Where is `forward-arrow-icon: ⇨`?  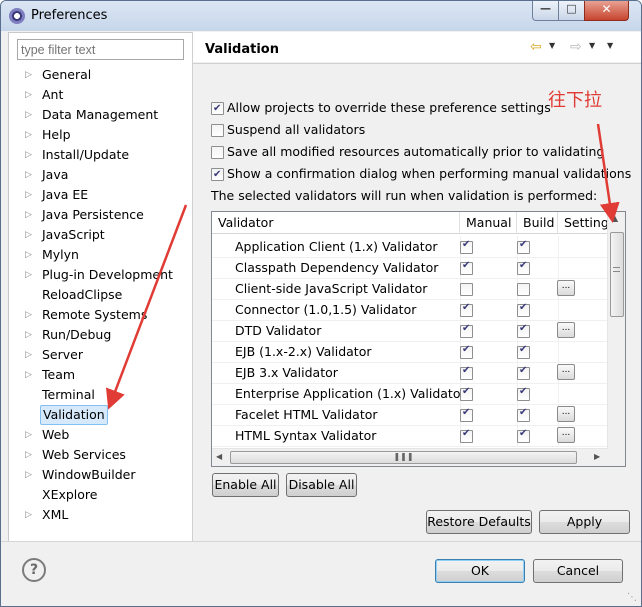 forward-arrow-icon: ⇨ is located at coordinates (576, 47).